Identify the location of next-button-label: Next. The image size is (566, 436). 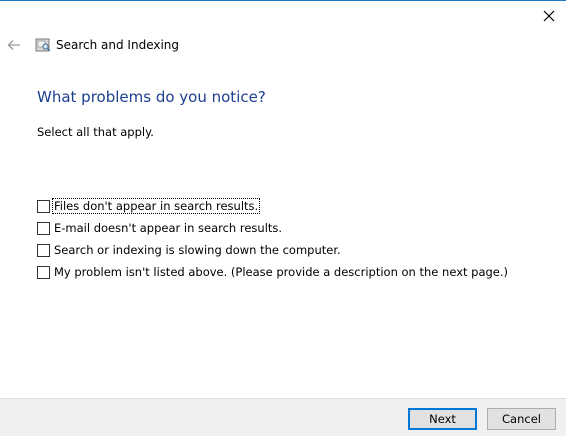
(442, 419).